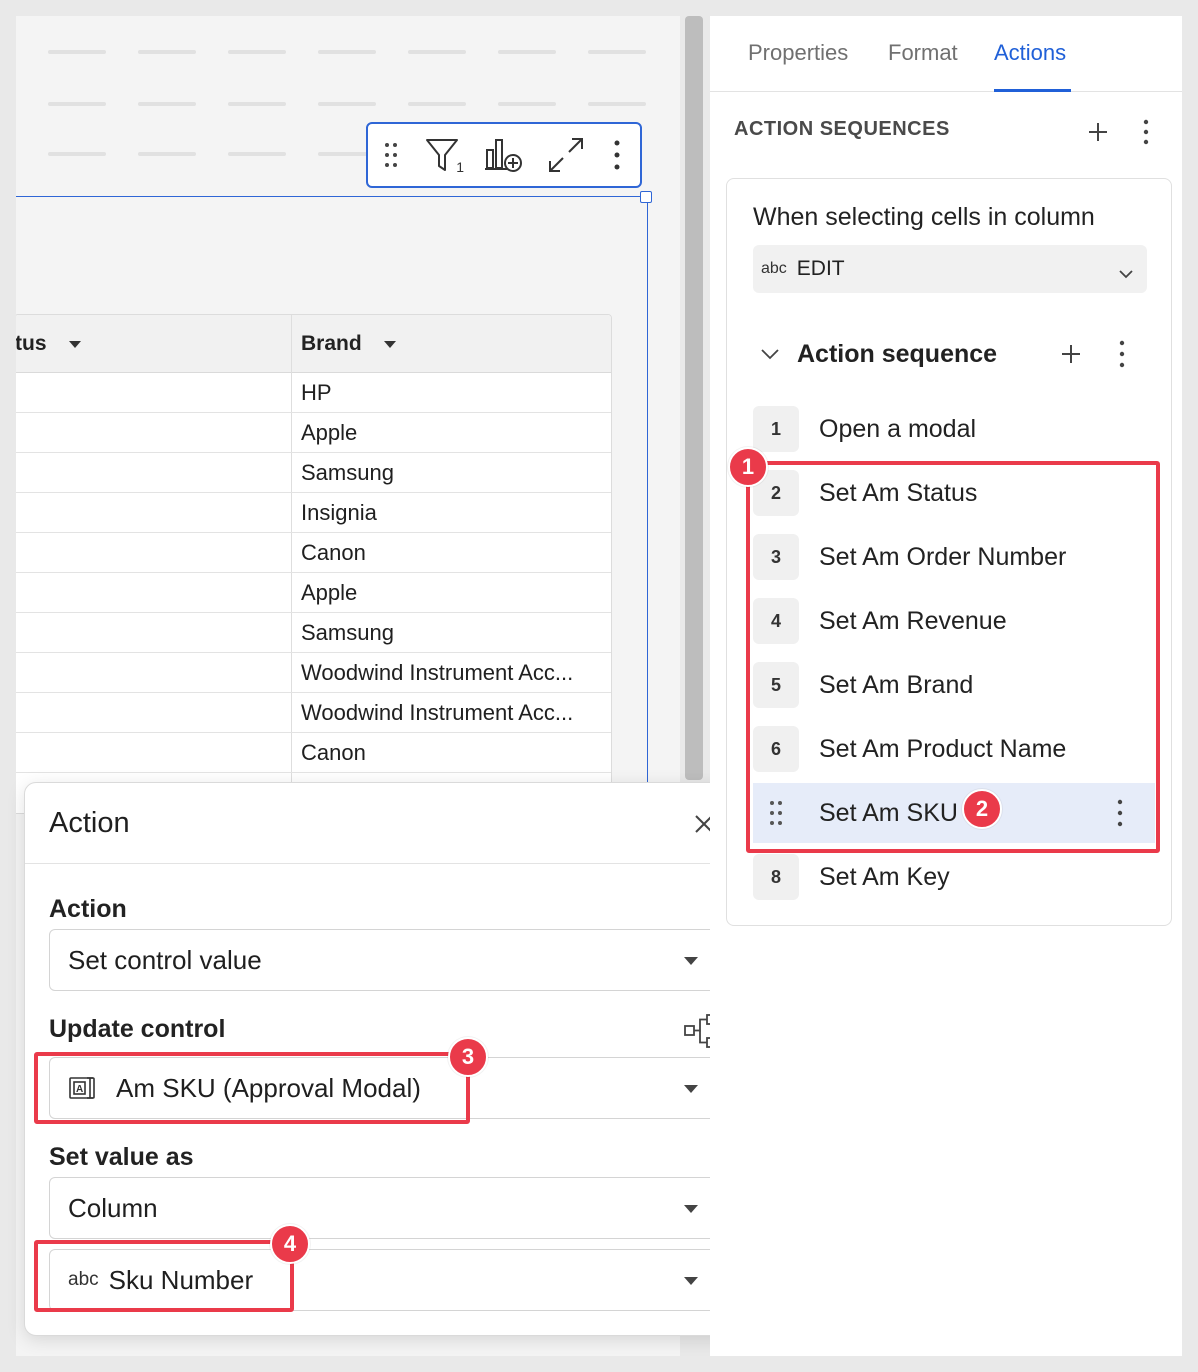  What do you see at coordinates (924, 217) in the screenshot?
I see `trigger-label: When selecting cells in column` at bounding box center [924, 217].